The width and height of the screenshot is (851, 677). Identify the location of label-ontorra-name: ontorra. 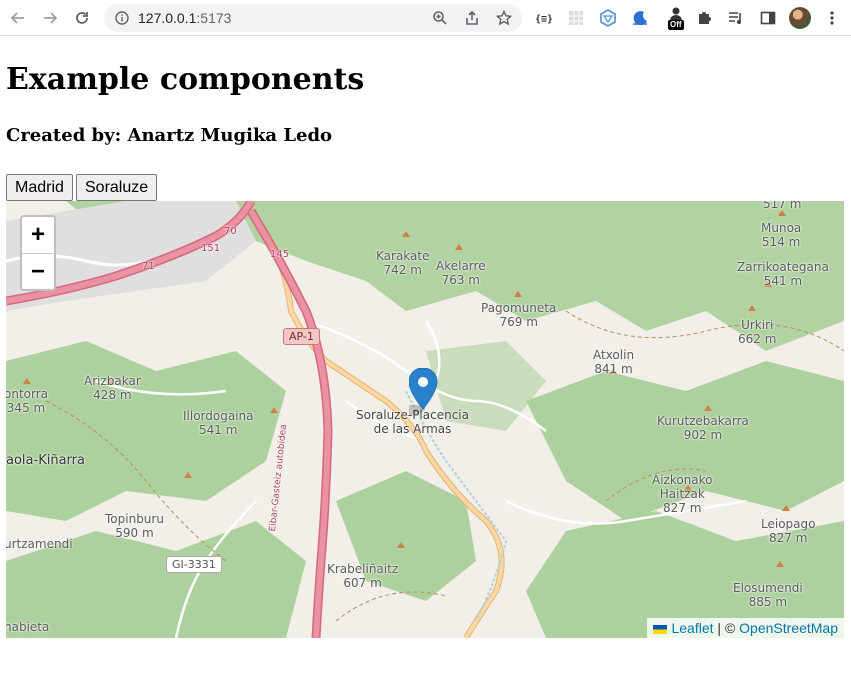
(27, 394).